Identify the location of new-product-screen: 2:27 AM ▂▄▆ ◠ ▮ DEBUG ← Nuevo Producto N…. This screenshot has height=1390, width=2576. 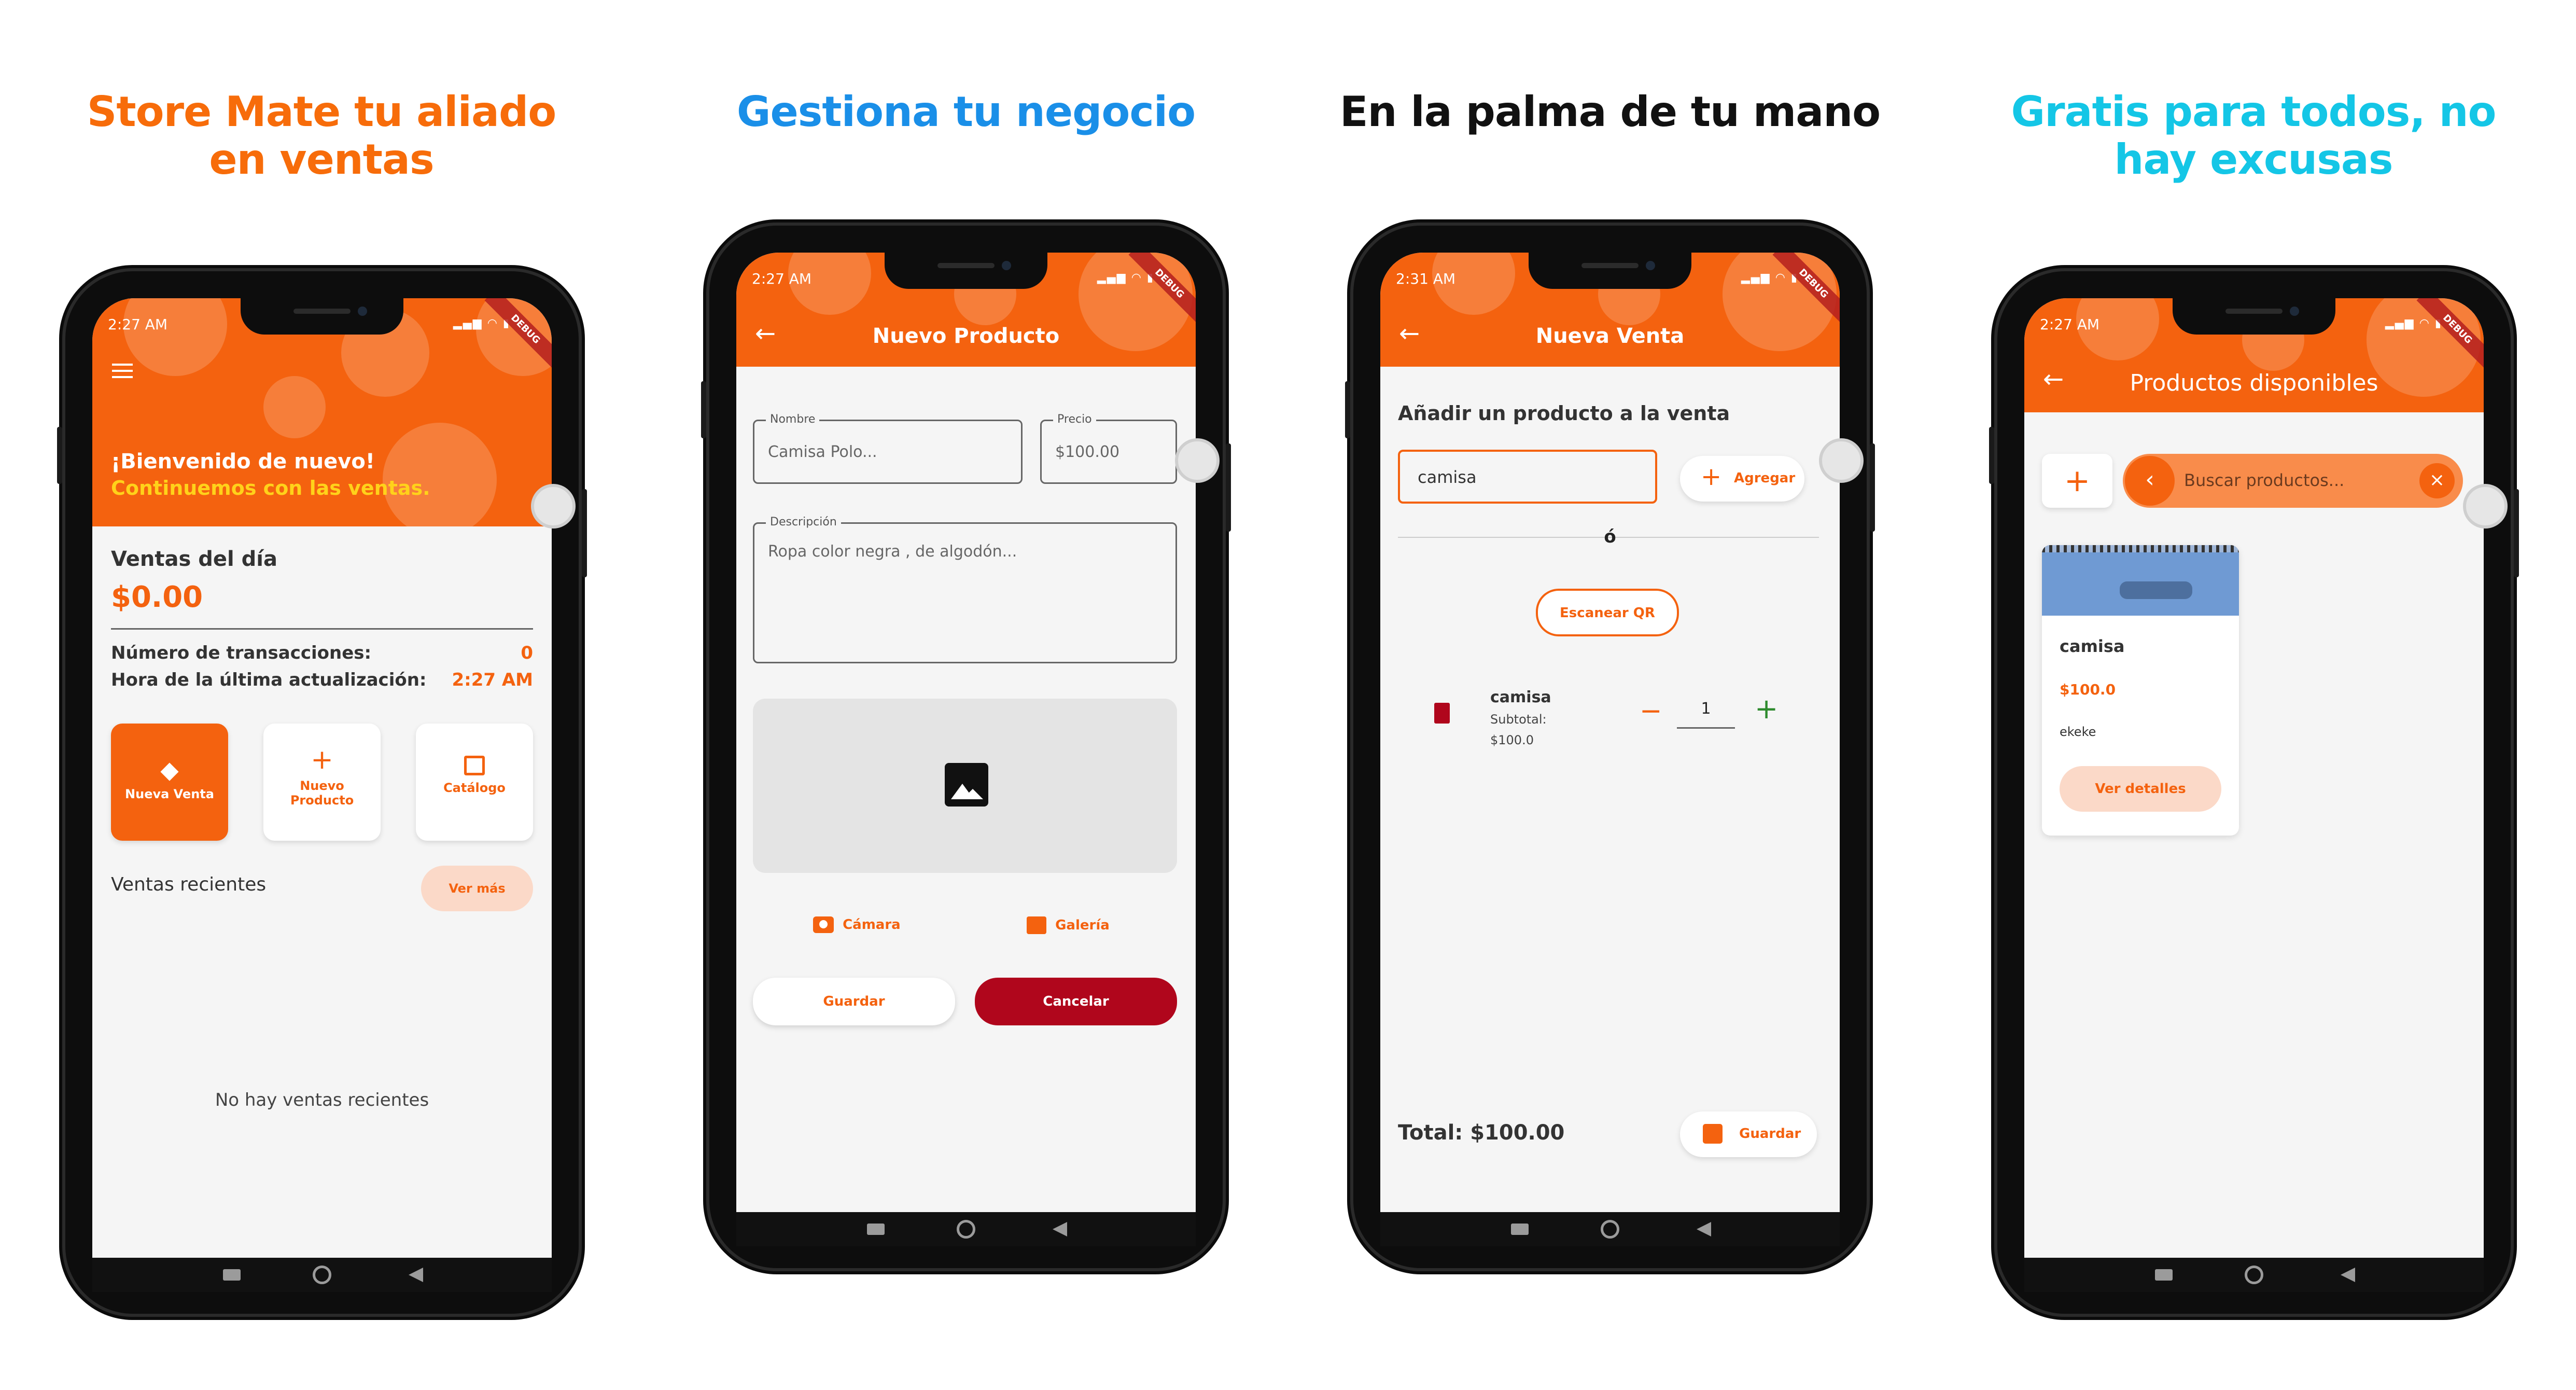
(966, 732).